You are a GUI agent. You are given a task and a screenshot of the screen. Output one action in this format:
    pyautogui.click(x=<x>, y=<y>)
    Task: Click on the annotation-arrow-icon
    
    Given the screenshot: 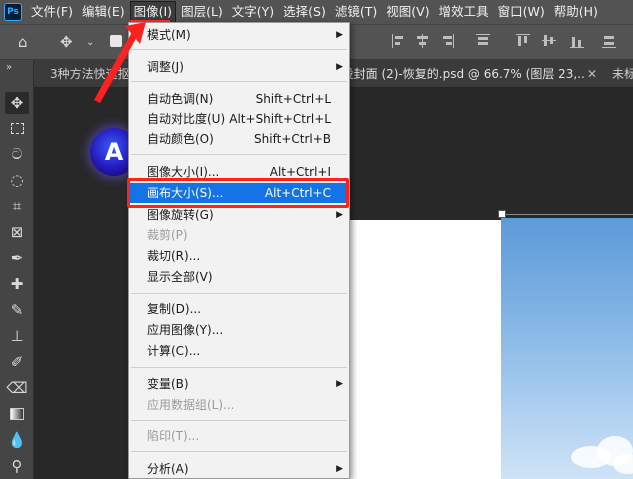 What is the action you would take?
    pyautogui.click(x=120, y=62)
    